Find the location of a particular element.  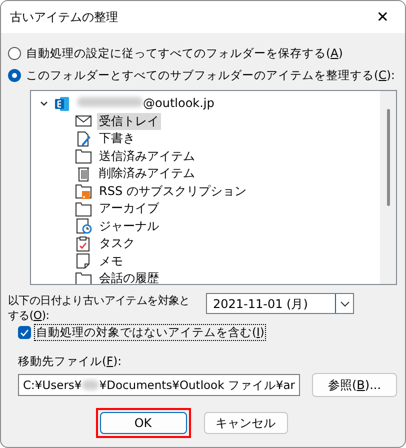

folder-item: RSS のサブスクリプション is located at coordinates (172, 191).